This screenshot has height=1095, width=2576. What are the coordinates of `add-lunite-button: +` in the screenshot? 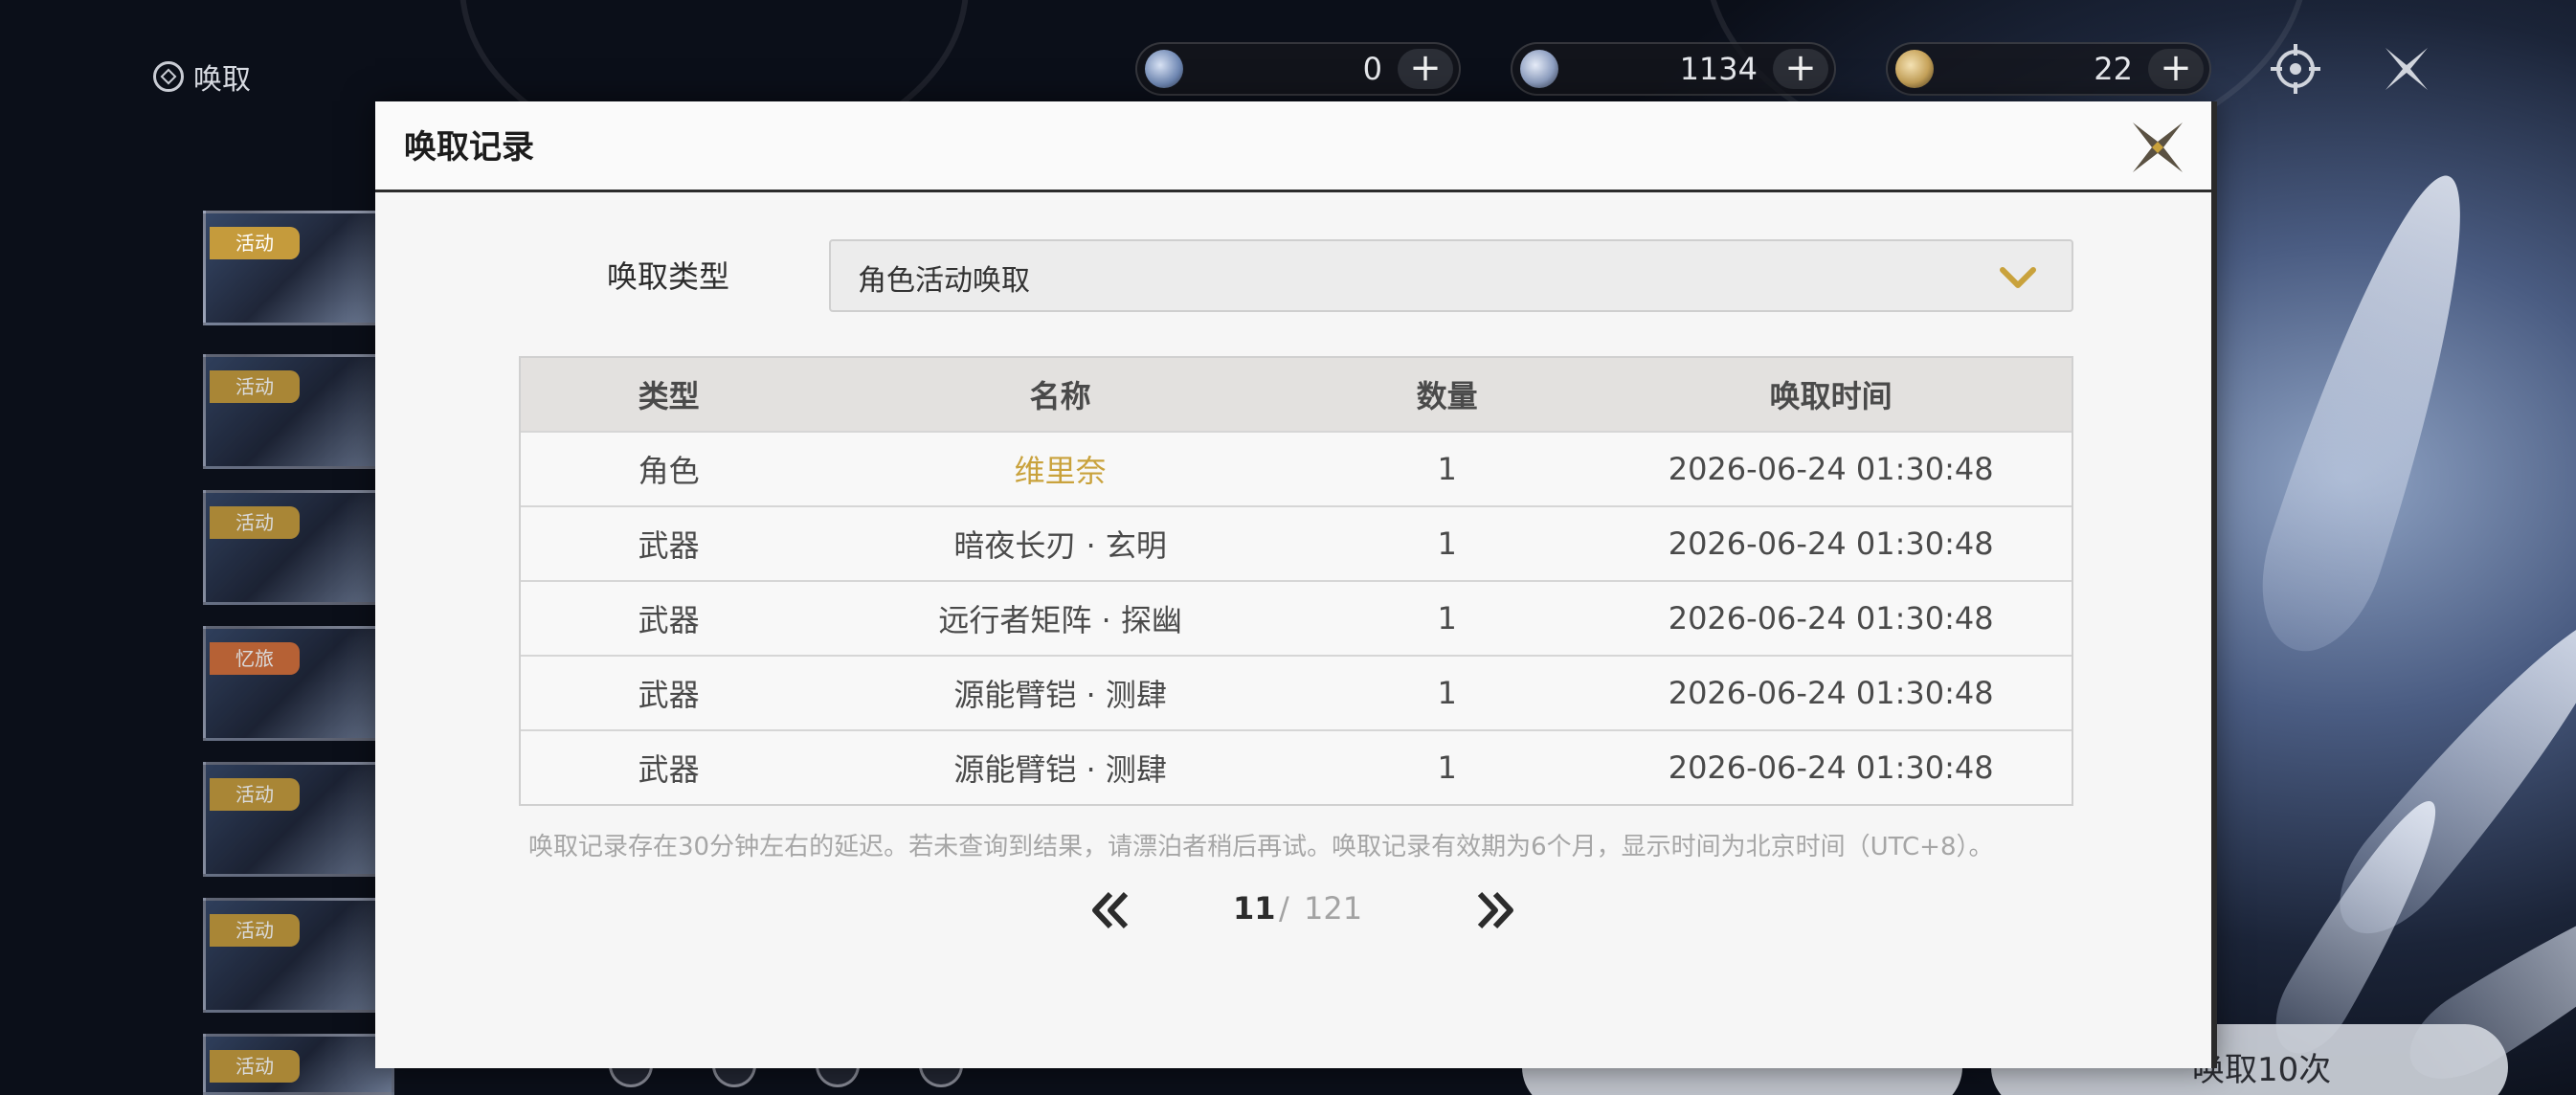 It's located at (1425, 69).